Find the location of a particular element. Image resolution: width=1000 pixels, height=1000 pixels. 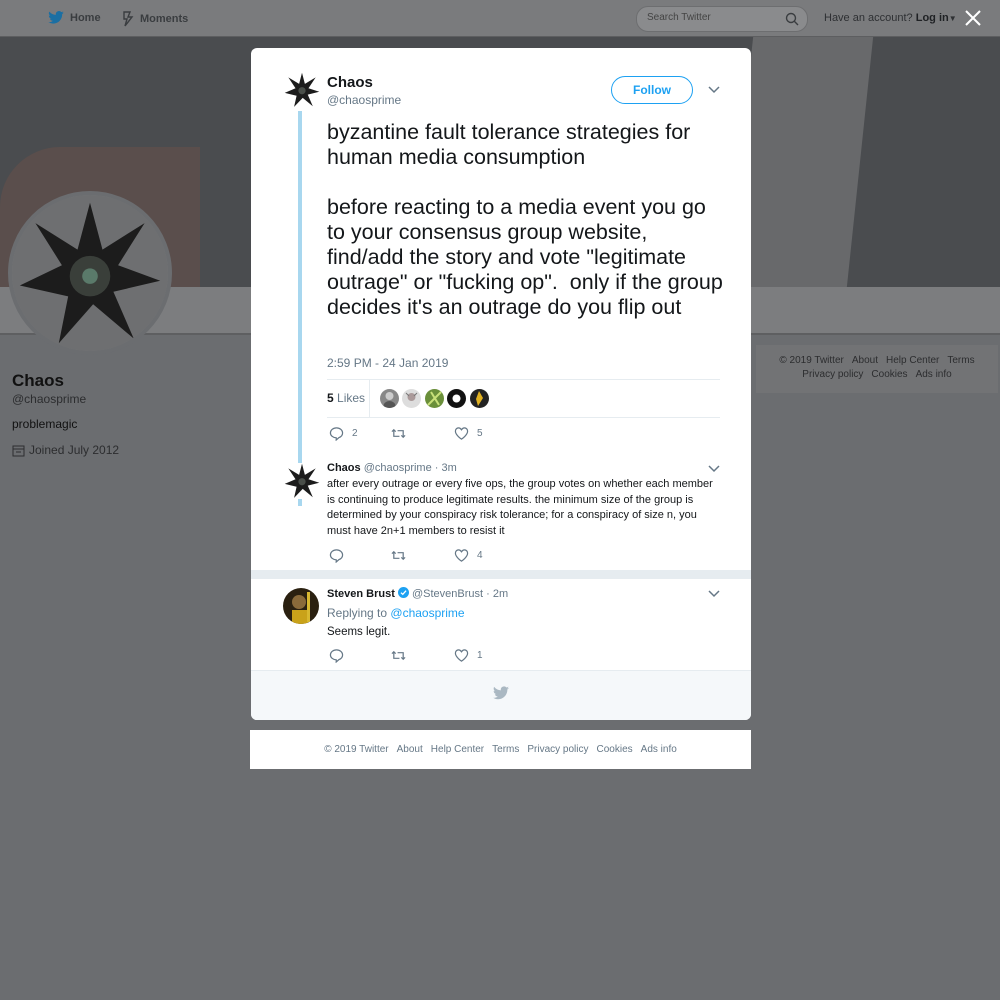

login-prompt: Have an account? Log in▼ is located at coordinates (890, 18).